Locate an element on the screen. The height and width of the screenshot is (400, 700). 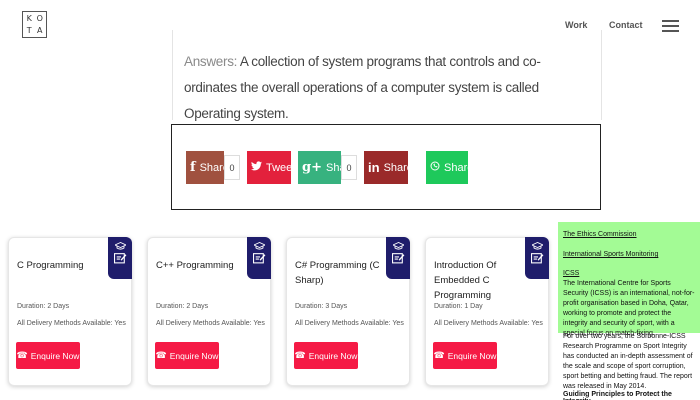
whatsapp-share-button: Share is located at coordinates (449, 167).